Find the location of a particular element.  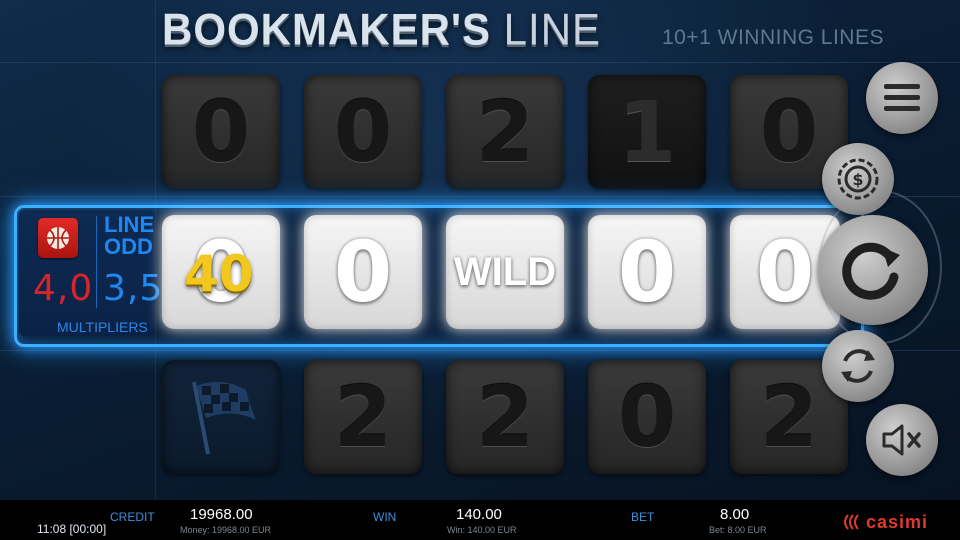

clock: 11:08 [00:00] is located at coordinates (72, 529).